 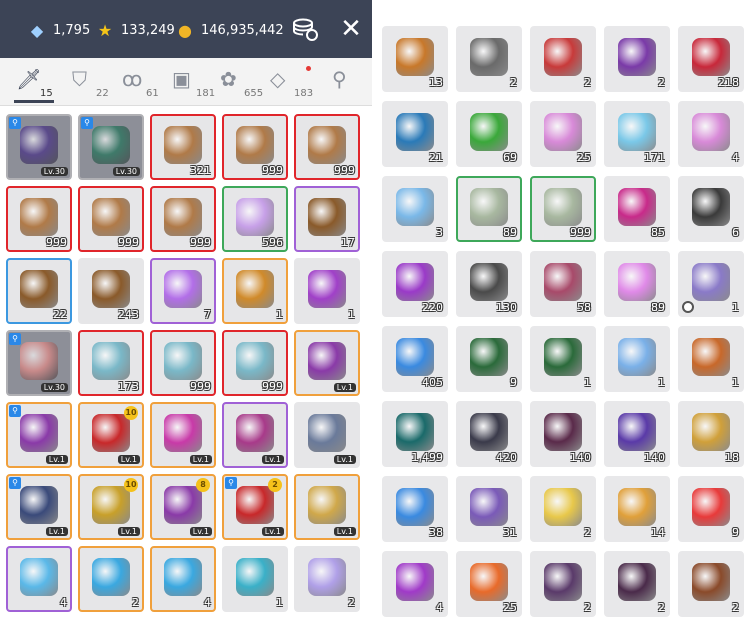 What do you see at coordinates (255, 507) in the screenshot?
I see `item-slot: ⚲ 2 Lv.1` at bounding box center [255, 507].